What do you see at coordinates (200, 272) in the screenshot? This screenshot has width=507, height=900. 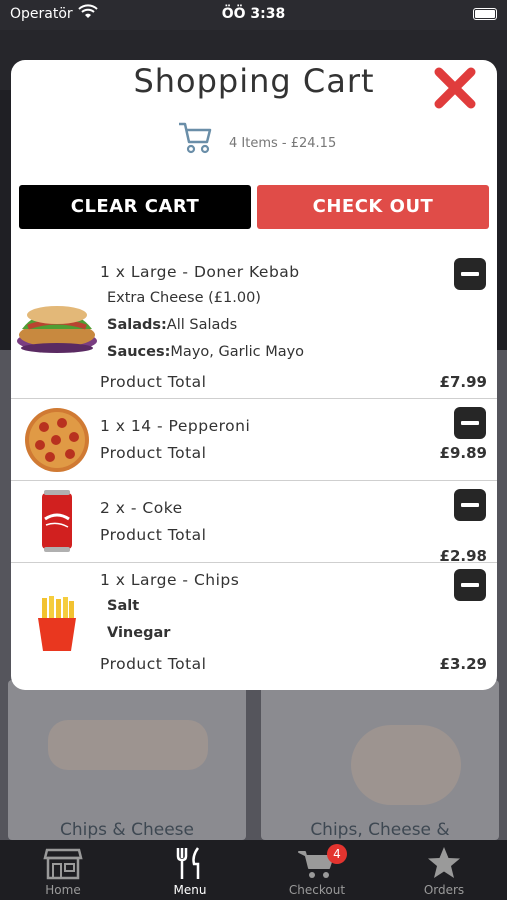 I see `item-name: 1 x Large - Doner Kebab` at bounding box center [200, 272].